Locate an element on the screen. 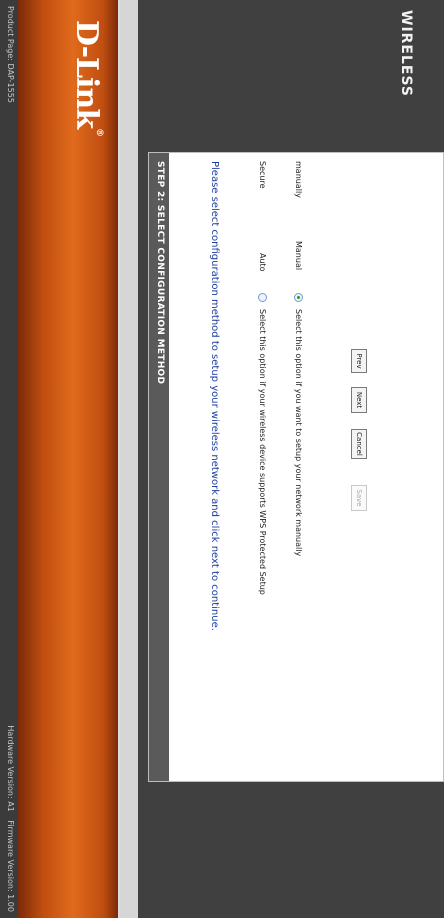  nav-band is located at coordinates (129, 459).